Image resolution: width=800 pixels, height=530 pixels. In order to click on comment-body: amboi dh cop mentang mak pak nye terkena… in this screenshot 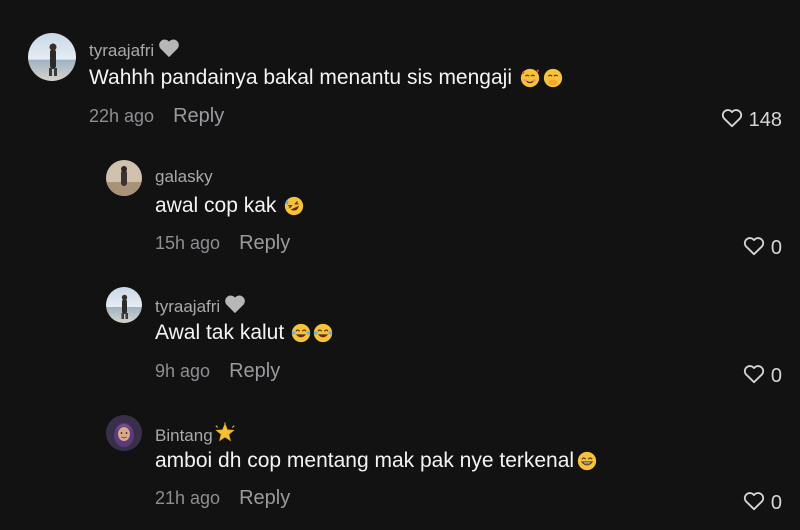, I will do `click(376, 461)`.